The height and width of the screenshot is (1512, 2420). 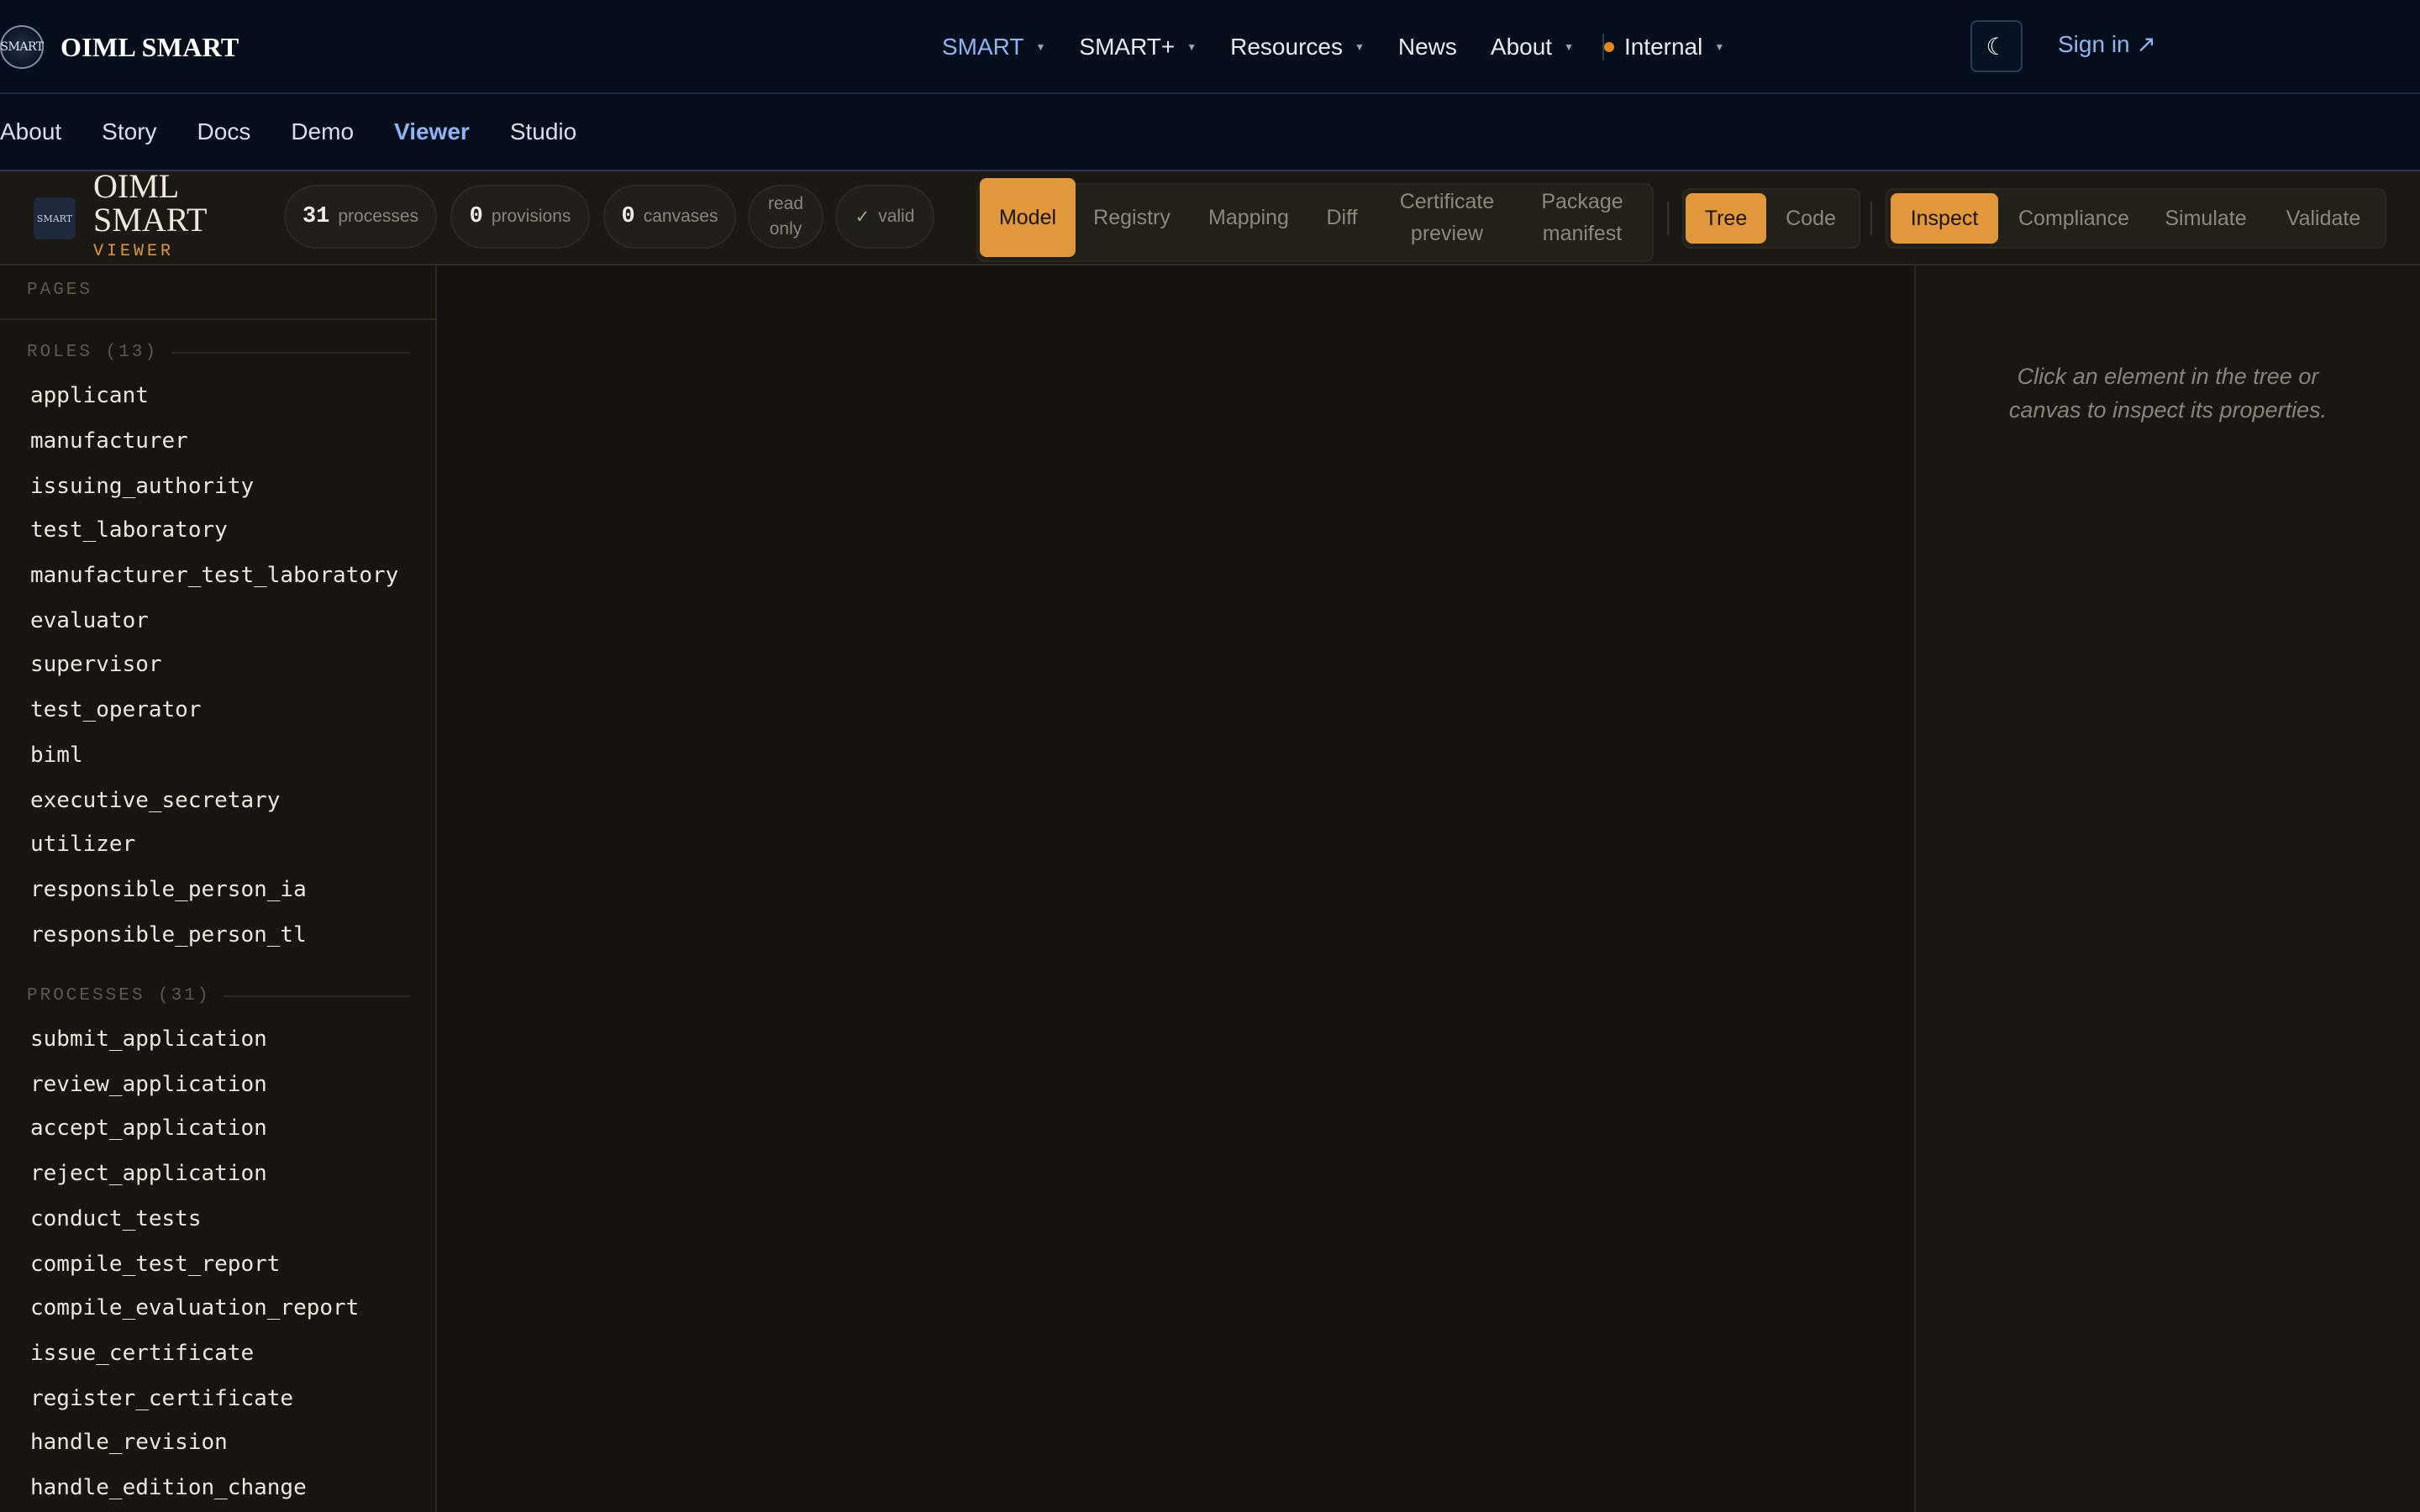 What do you see at coordinates (2074, 218) in the screenshot?
I see `tab-compliance: Compliance` at bounding box center [2074, 218].